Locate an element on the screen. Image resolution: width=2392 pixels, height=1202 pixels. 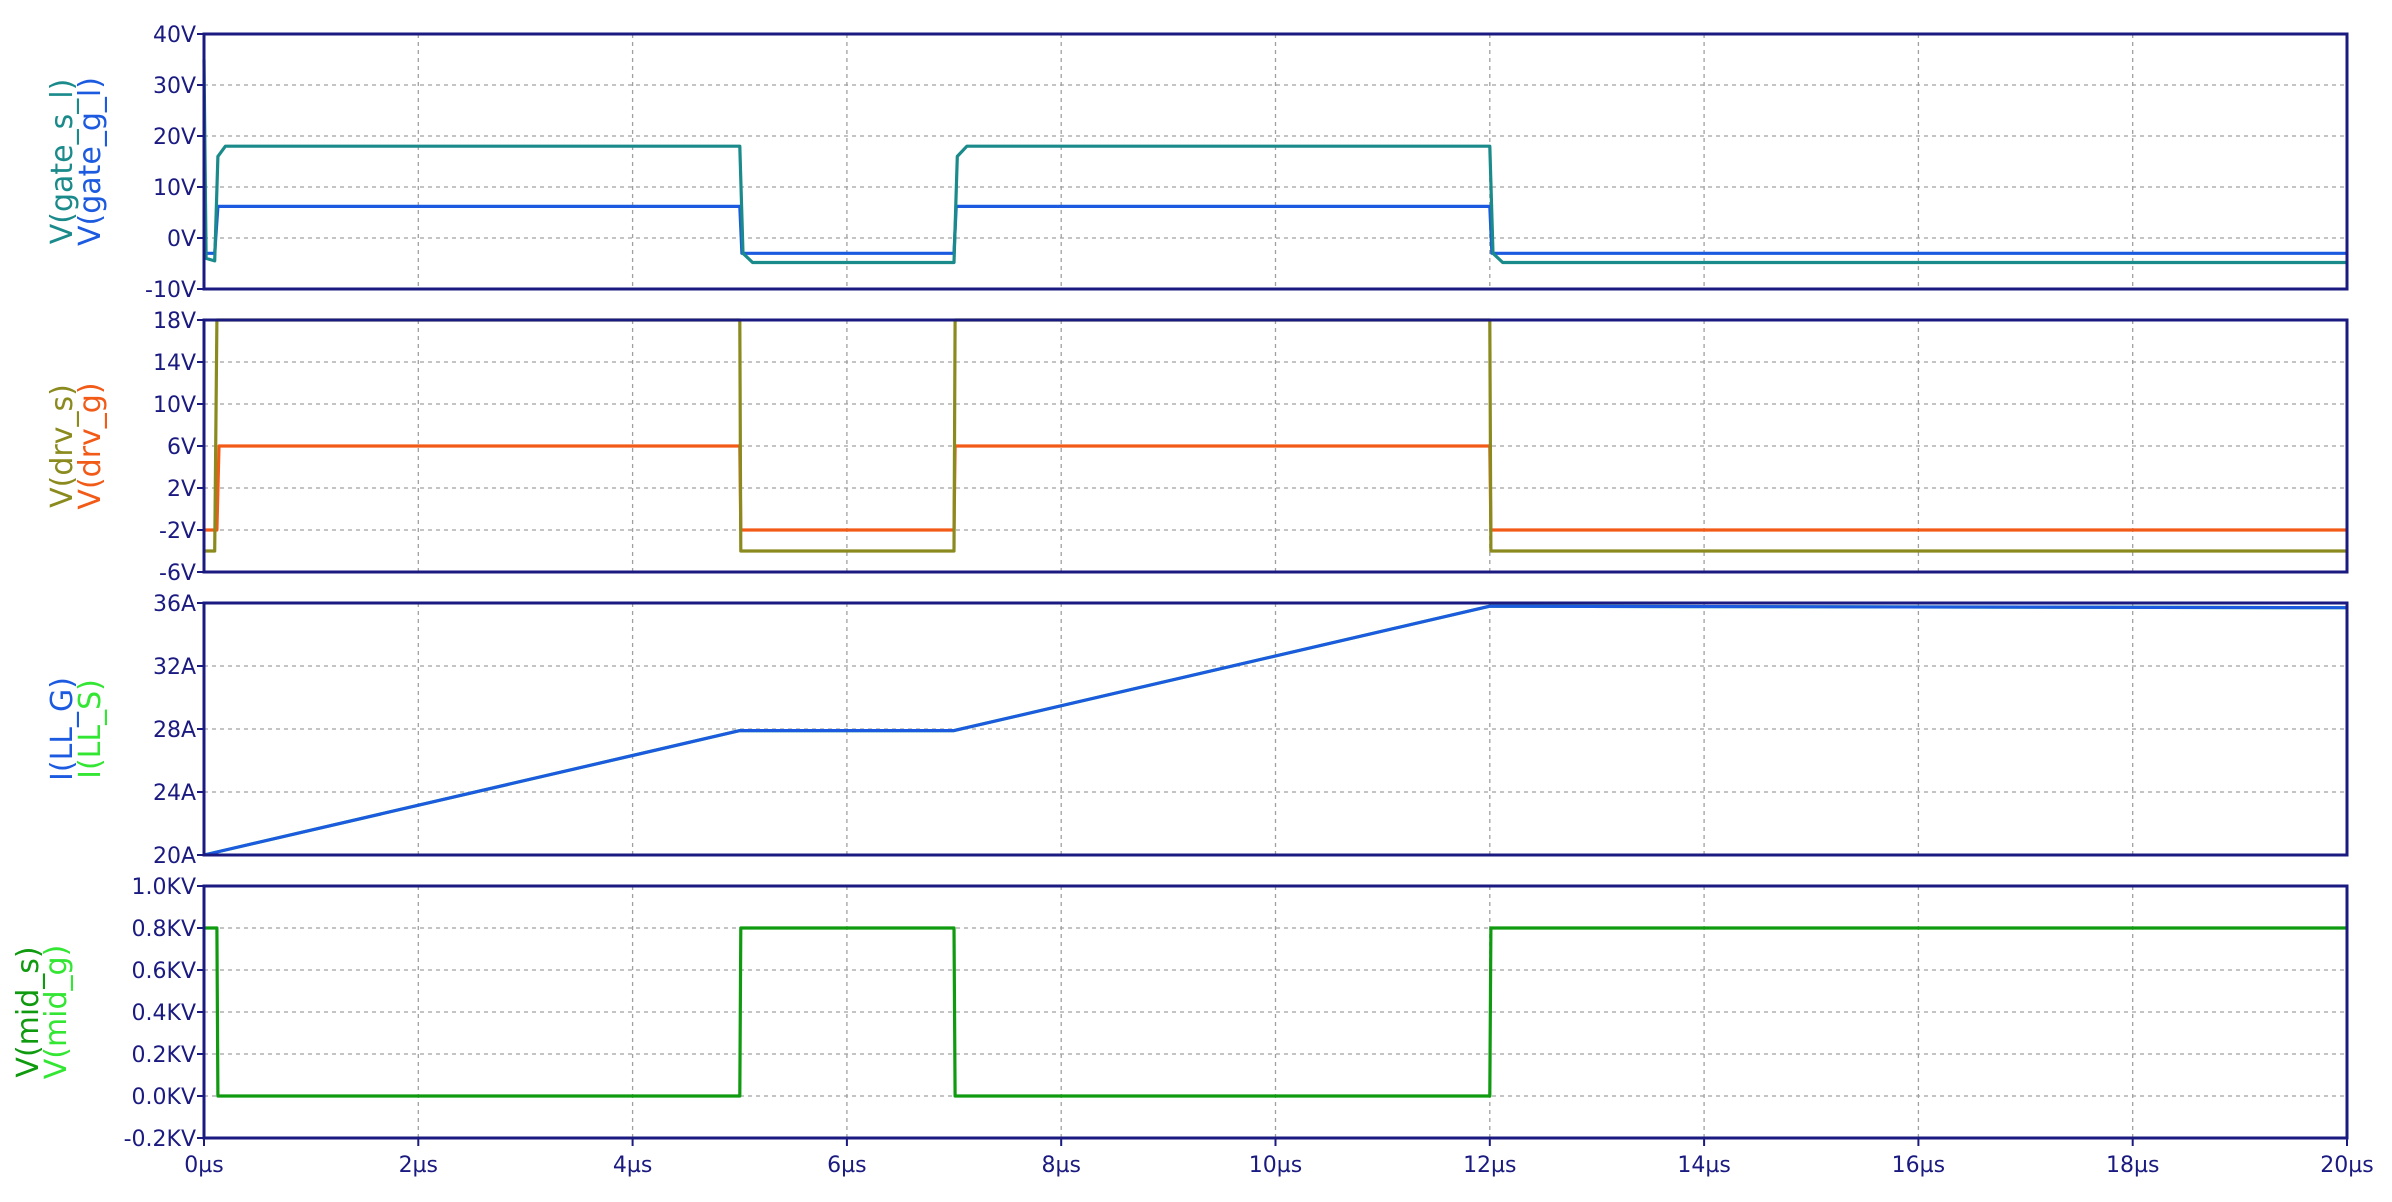
y-tick-label: 28A is located at coordinates (174, 730).